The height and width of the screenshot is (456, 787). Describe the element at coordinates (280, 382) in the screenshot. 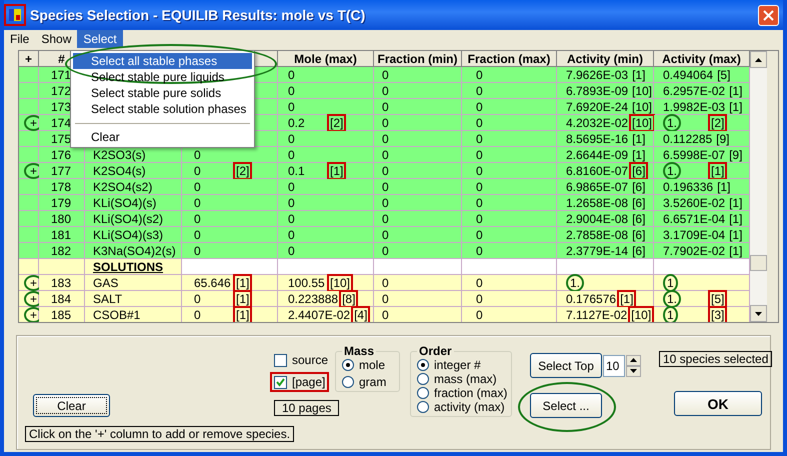

I see `check-icon` at that location.